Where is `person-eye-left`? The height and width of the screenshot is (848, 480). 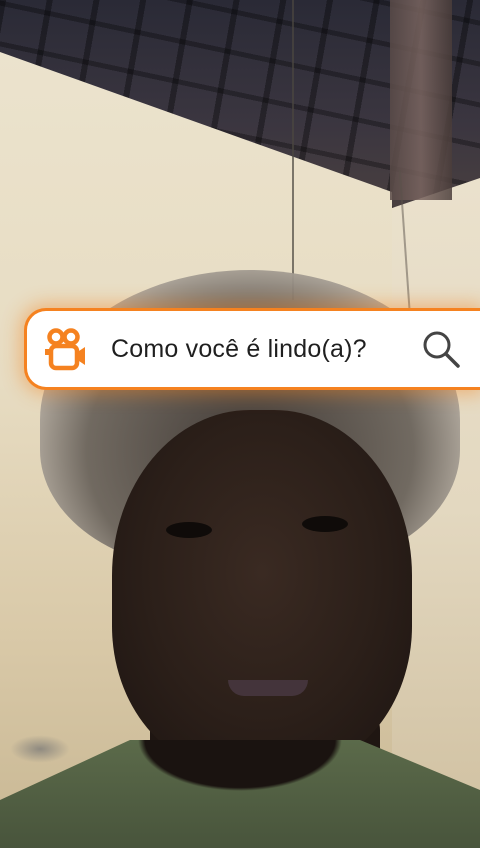
person-eye-left is located at coordinates (189, 530).